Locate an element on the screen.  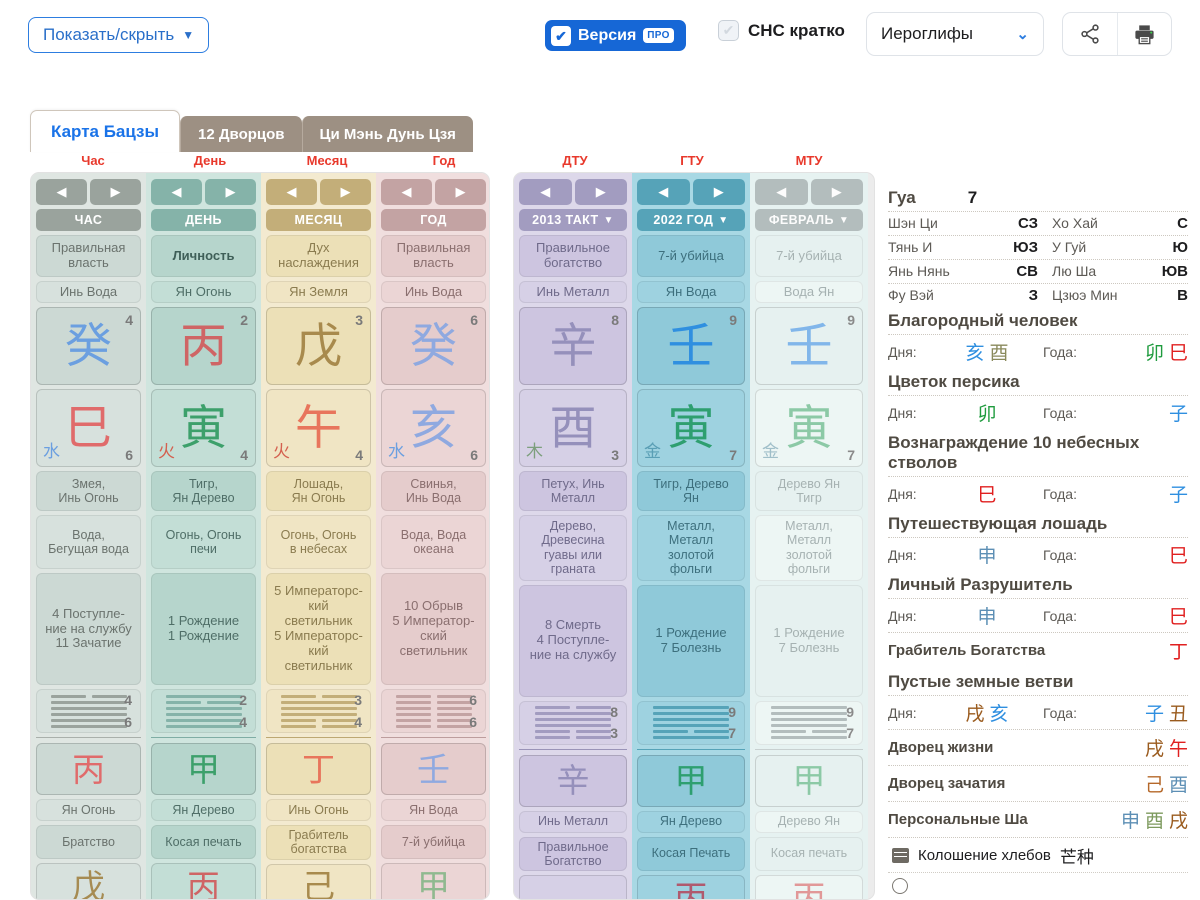
tab-1: 12 Дворцов is located at coordinates (241, 134).